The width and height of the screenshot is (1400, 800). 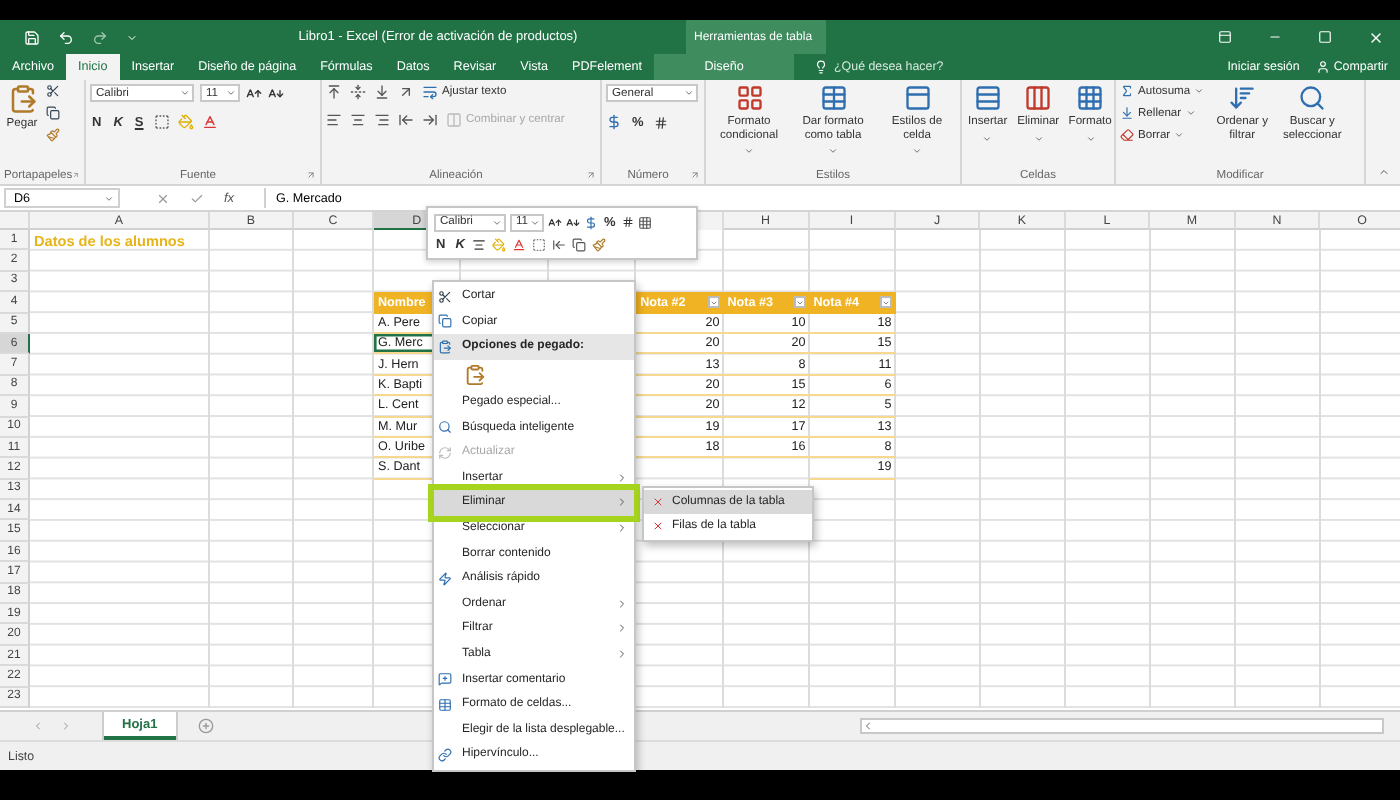 I want to click on align-top-icon, so click(x=334, y=92).